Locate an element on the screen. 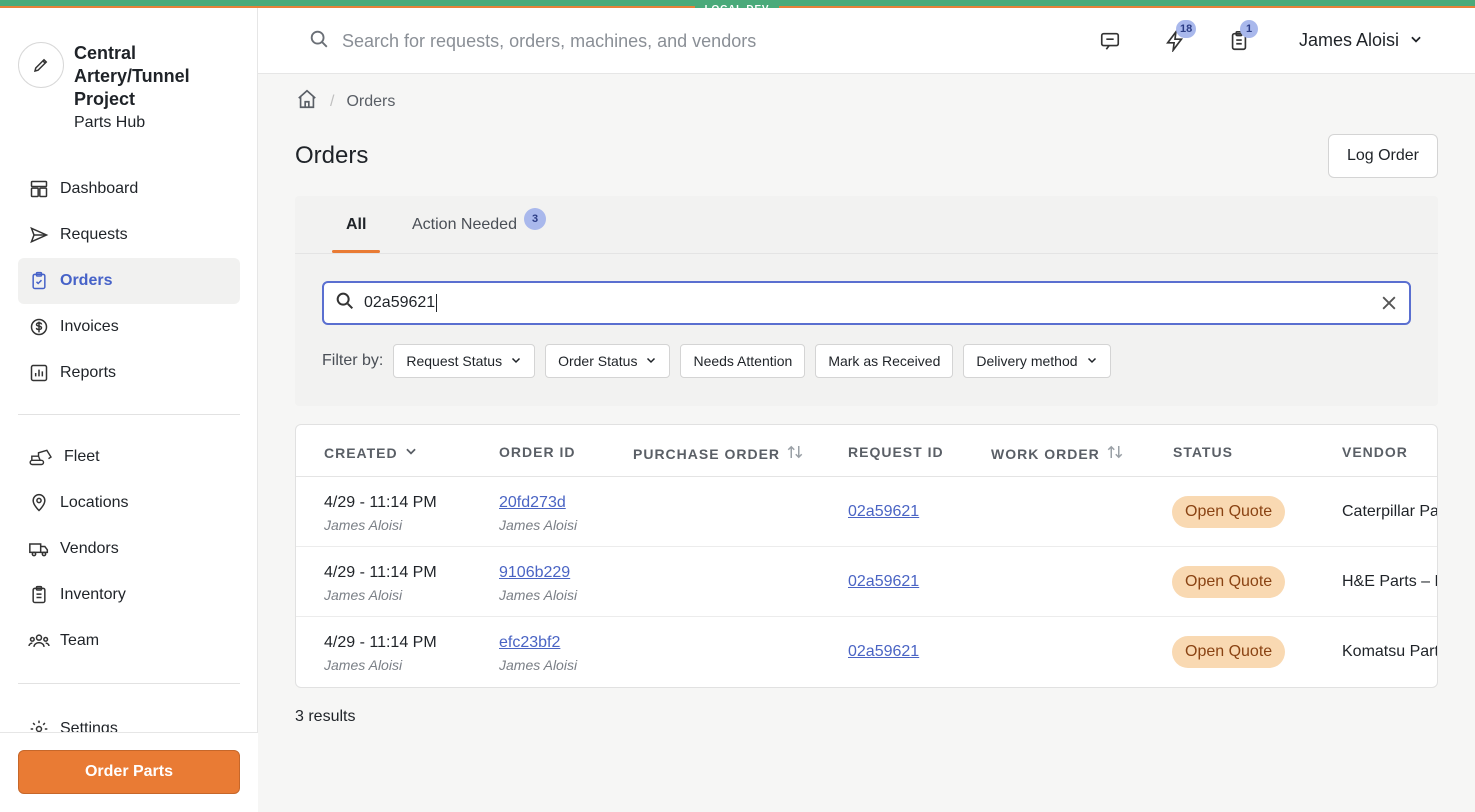 Image resolution: width=1475 pixels, height=812 pixels. brand-sub: Parts Hub is located at coordinates (110, 122).